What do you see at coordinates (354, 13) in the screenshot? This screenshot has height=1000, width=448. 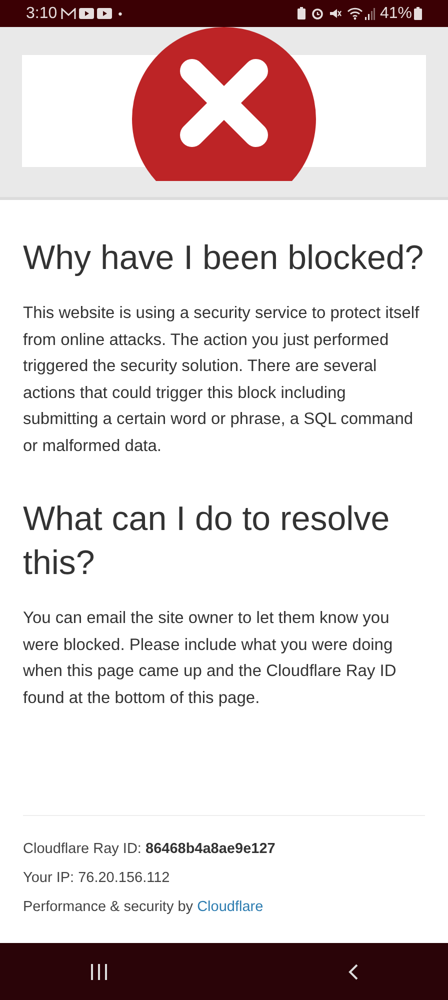 I see `wifi-icon` at bounding box center [354, 13].